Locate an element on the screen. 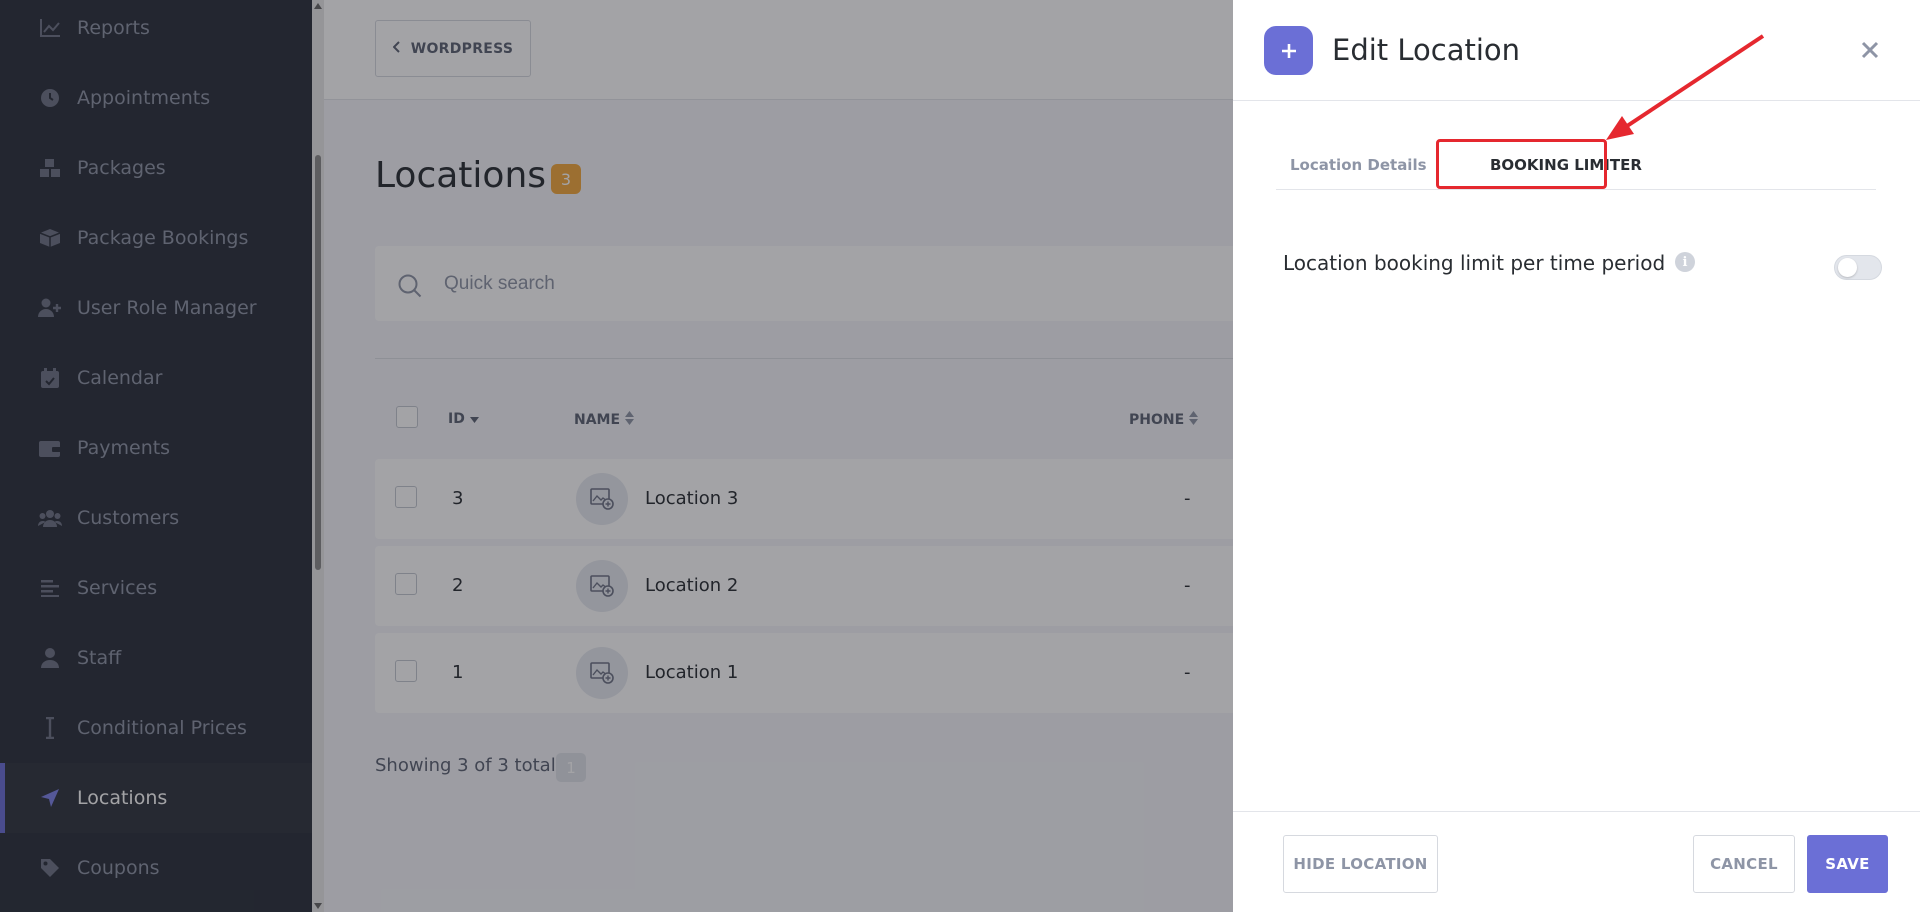 The height and width of the screenshot is (912, 1920). toggle-knob is located at coordinates (1847, 267).